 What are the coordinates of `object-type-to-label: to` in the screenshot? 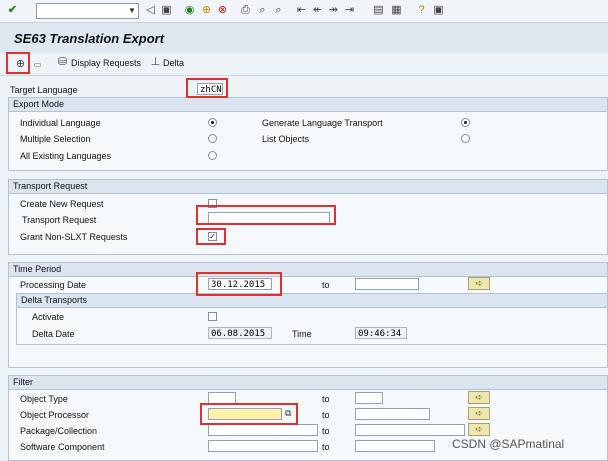 It's located at (326, 399).